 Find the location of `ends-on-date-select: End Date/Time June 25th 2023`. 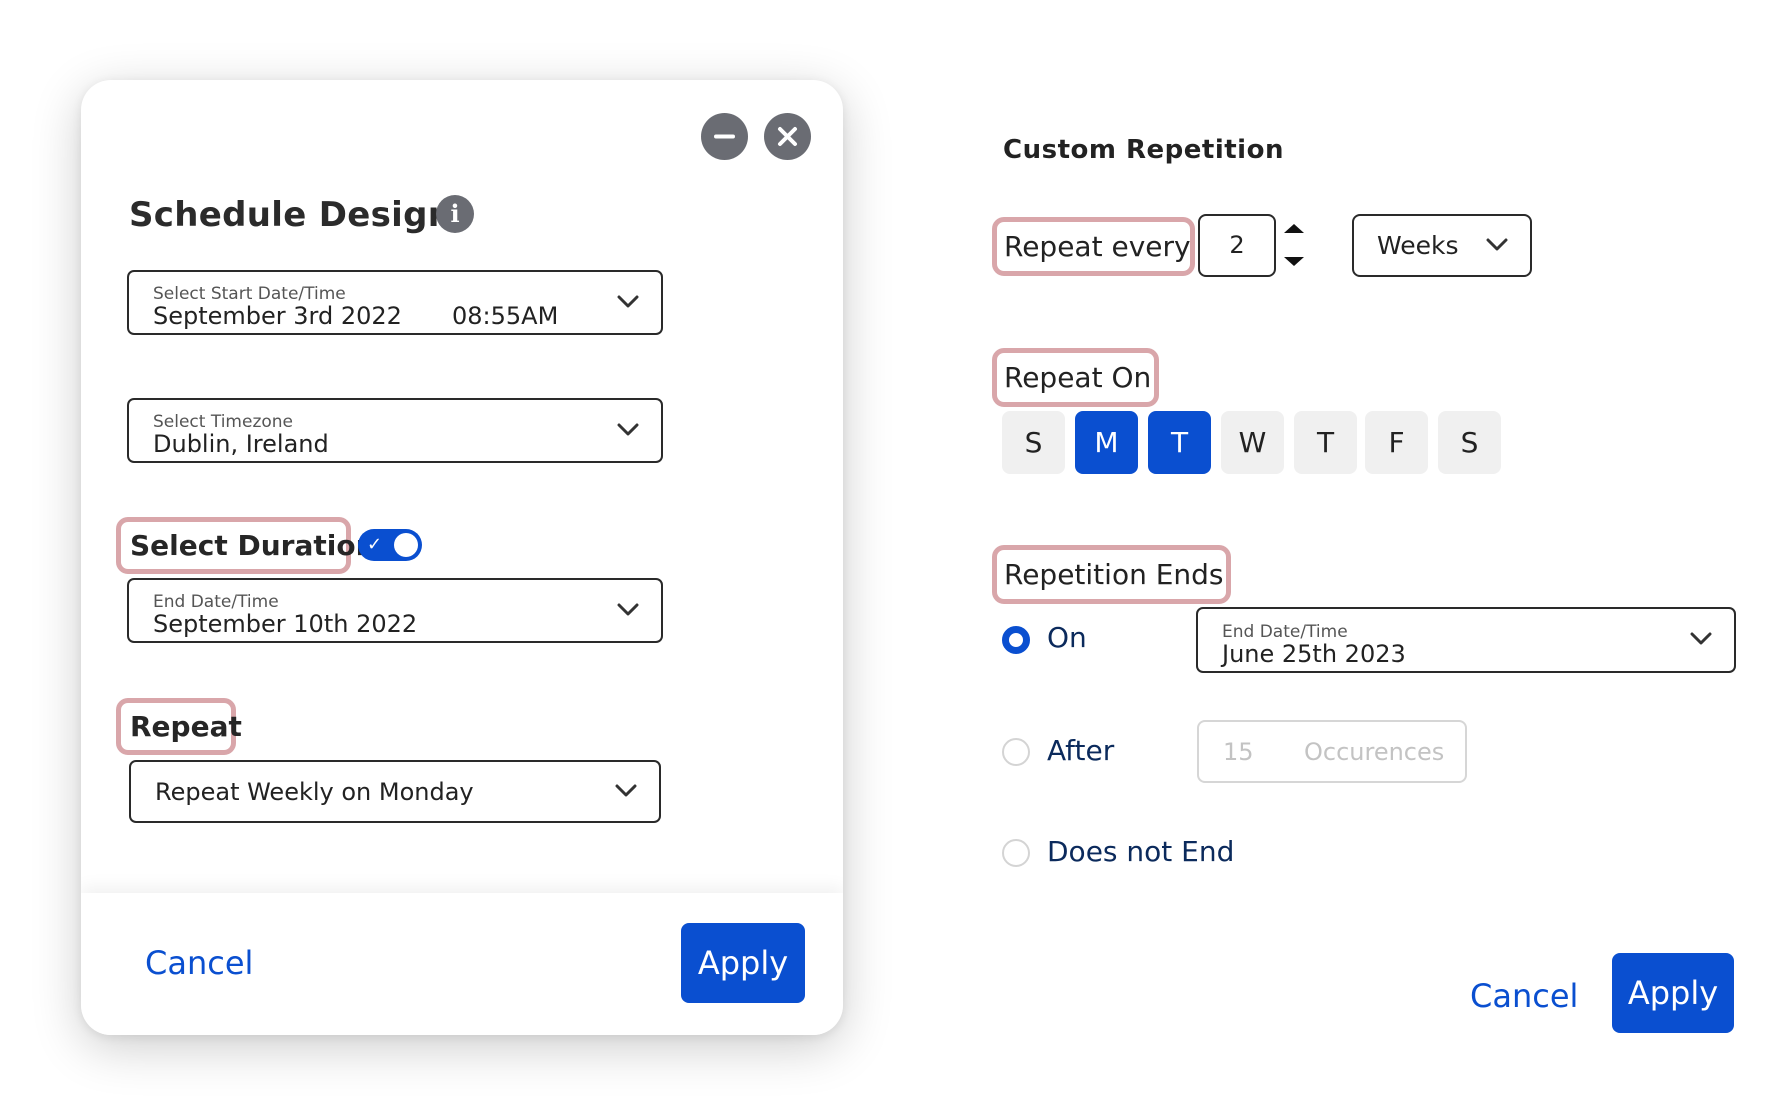

ends-on-date-select: End Date/Time June 25th 2023 is located at coordinates (1466, 640).